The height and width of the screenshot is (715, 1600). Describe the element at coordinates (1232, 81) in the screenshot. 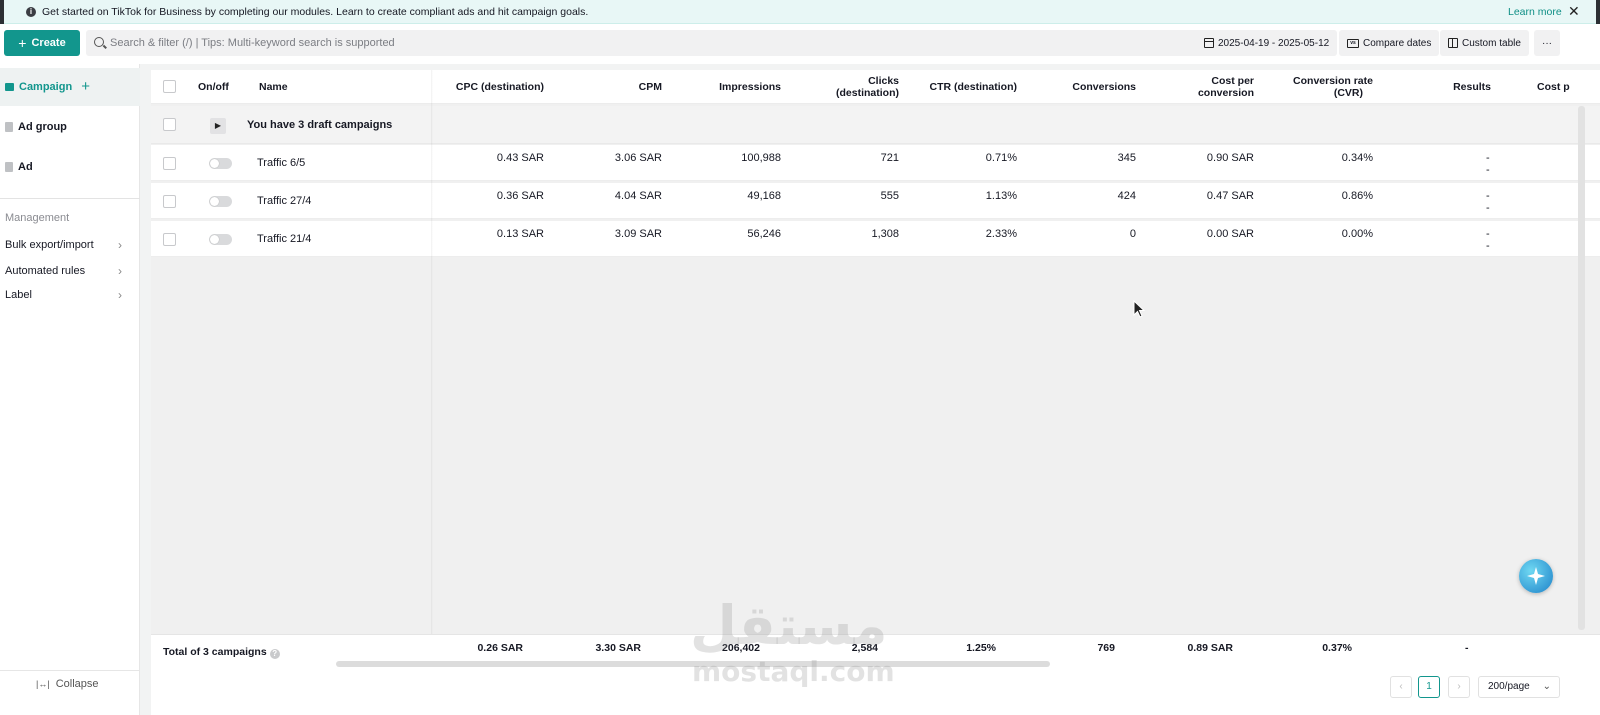

I see `column-header-cpconv-line1: Cost per` at that location.